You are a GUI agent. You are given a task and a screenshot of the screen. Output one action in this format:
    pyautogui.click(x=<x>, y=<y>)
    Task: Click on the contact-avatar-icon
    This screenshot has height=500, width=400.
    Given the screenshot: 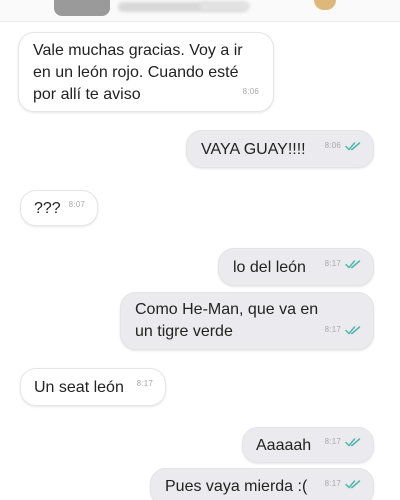 What is the action you would take?
    pyautogui.click(x=82, y=8)
    